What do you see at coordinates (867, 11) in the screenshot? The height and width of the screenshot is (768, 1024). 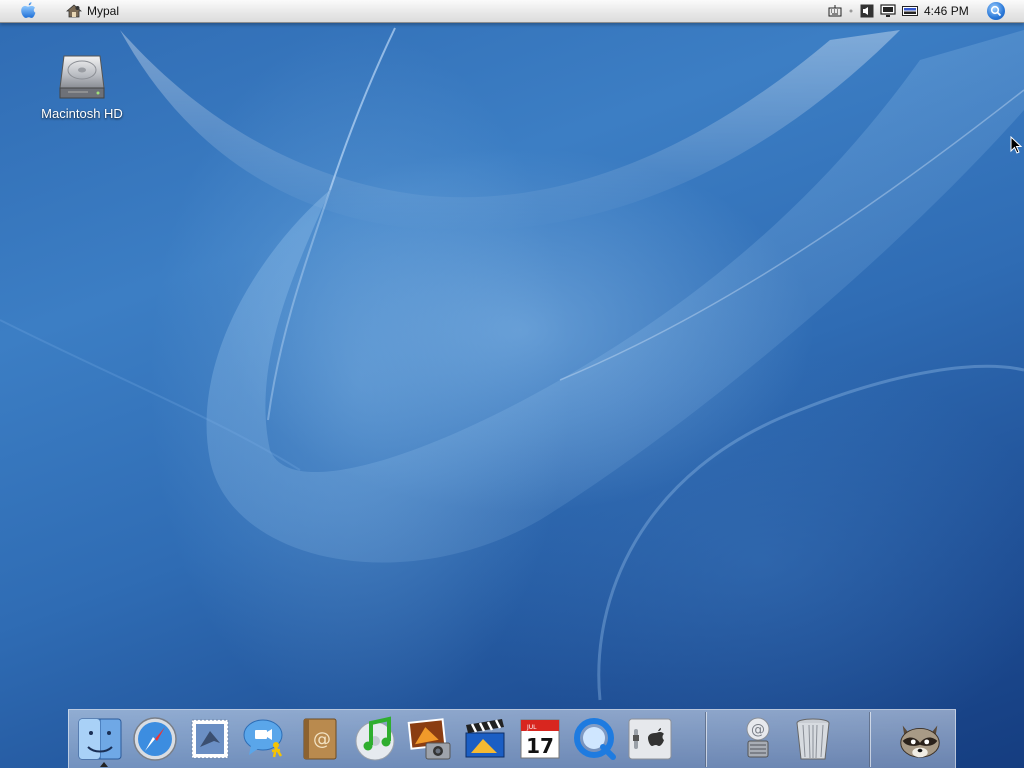 I see `volume-icon` at bounding box center [867, 11].